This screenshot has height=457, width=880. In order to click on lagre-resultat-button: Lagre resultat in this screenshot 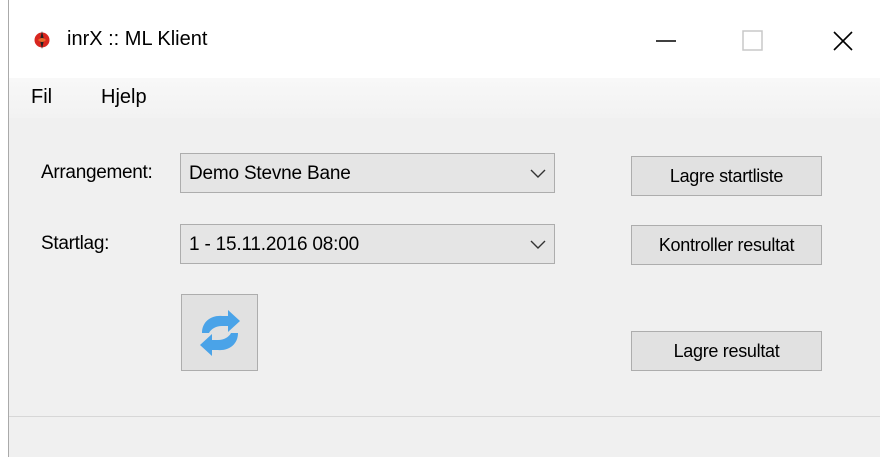, I will do `click(726, 351)`.